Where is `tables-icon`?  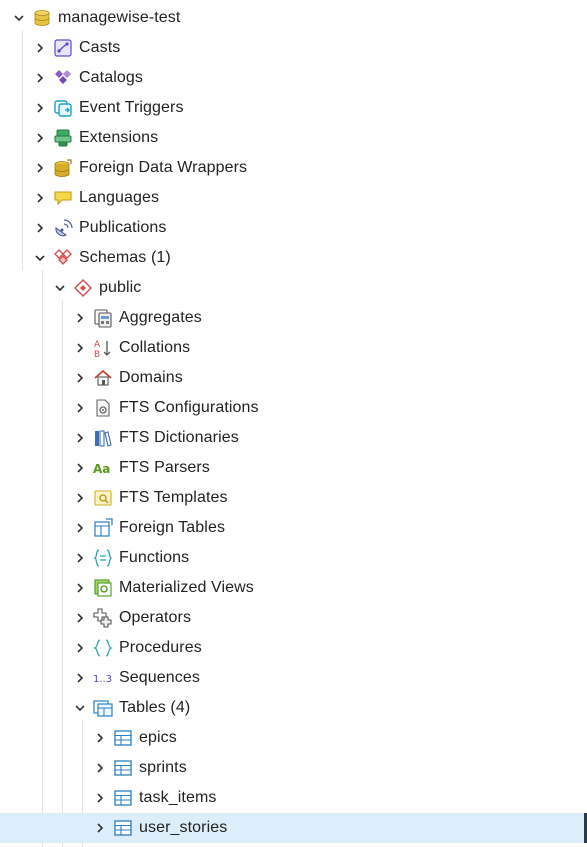
tables-icon is located at coordinates (103, 708).